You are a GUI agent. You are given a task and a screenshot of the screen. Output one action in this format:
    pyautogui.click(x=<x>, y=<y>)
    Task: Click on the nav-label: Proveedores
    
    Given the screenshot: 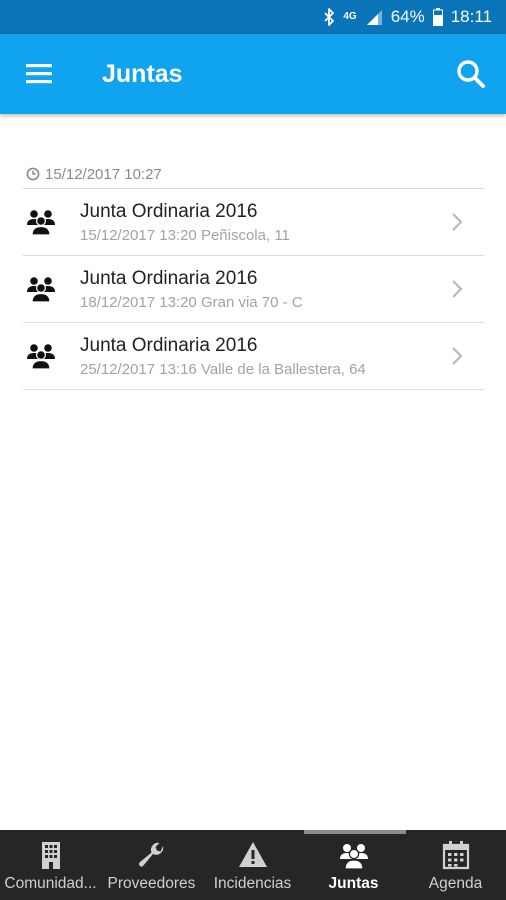 What is the action you would take?
    pyautogui.click(x=151, y=883)
    